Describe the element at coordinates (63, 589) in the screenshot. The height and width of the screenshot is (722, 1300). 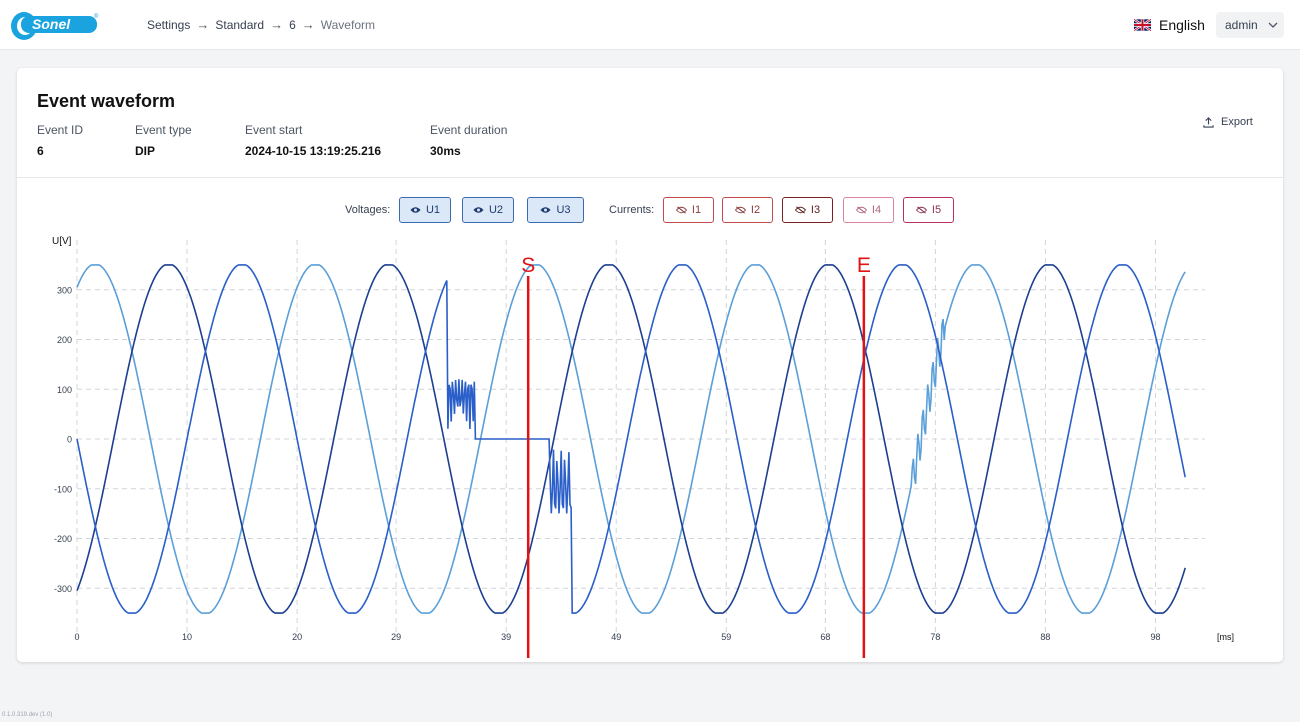
I see `y-tick-label: -300` at that location.